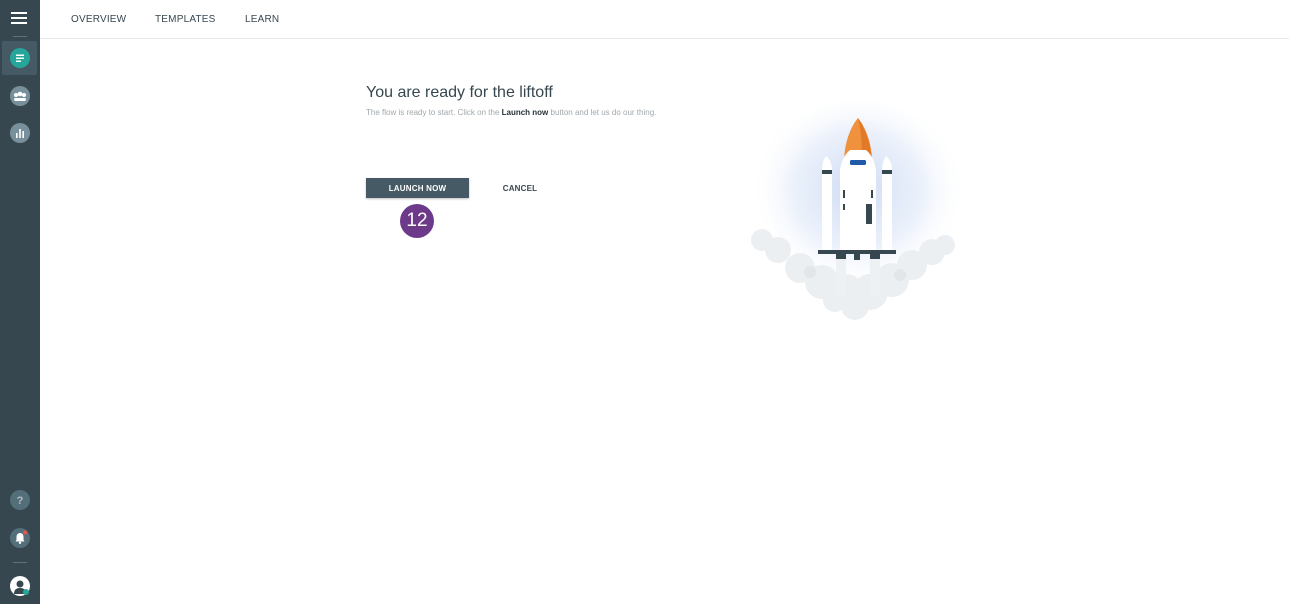 Image resolution: width=1289 pixels, height=604 pixels. I want to click on subtitle-bold: Launch now, so click(525, 112).